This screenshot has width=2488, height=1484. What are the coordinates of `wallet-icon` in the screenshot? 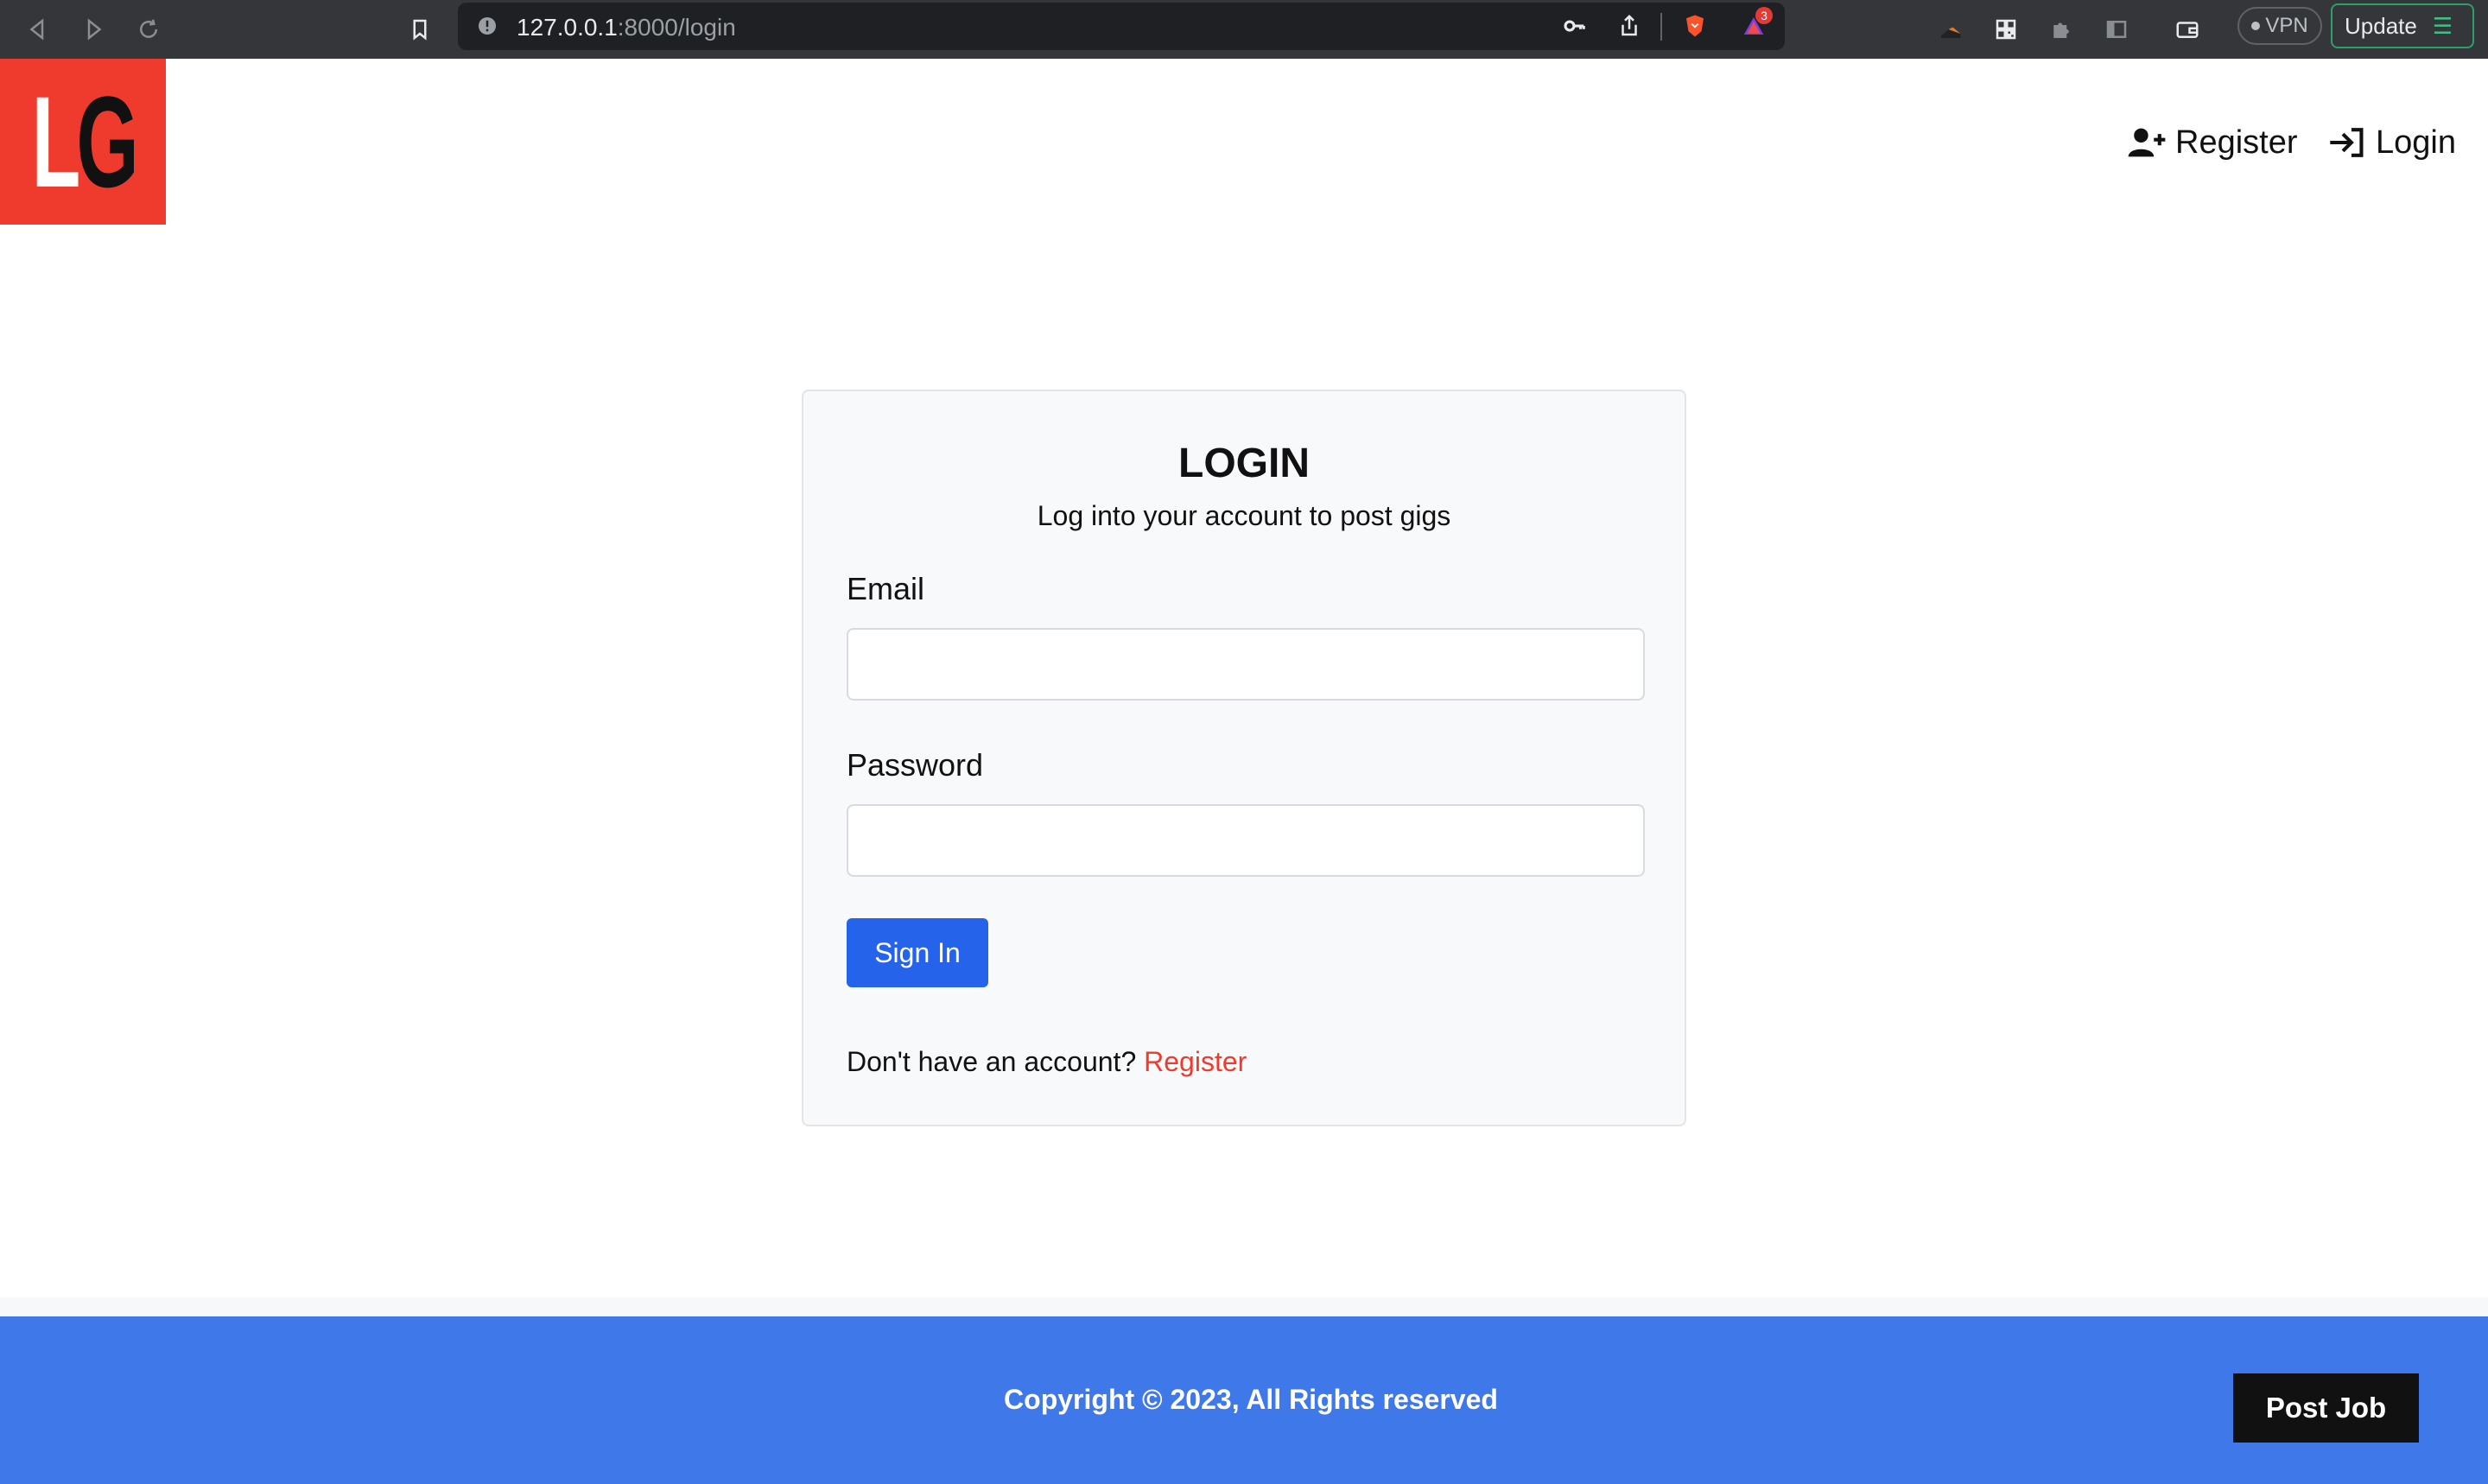 It's located at (2188, 29).